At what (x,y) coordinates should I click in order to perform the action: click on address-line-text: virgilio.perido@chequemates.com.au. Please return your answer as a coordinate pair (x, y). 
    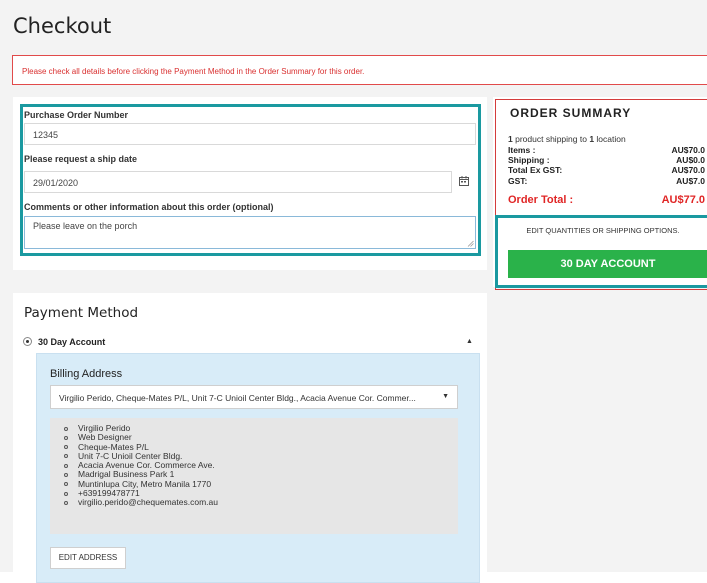
    Looking at the image, I should click on (148, 502).